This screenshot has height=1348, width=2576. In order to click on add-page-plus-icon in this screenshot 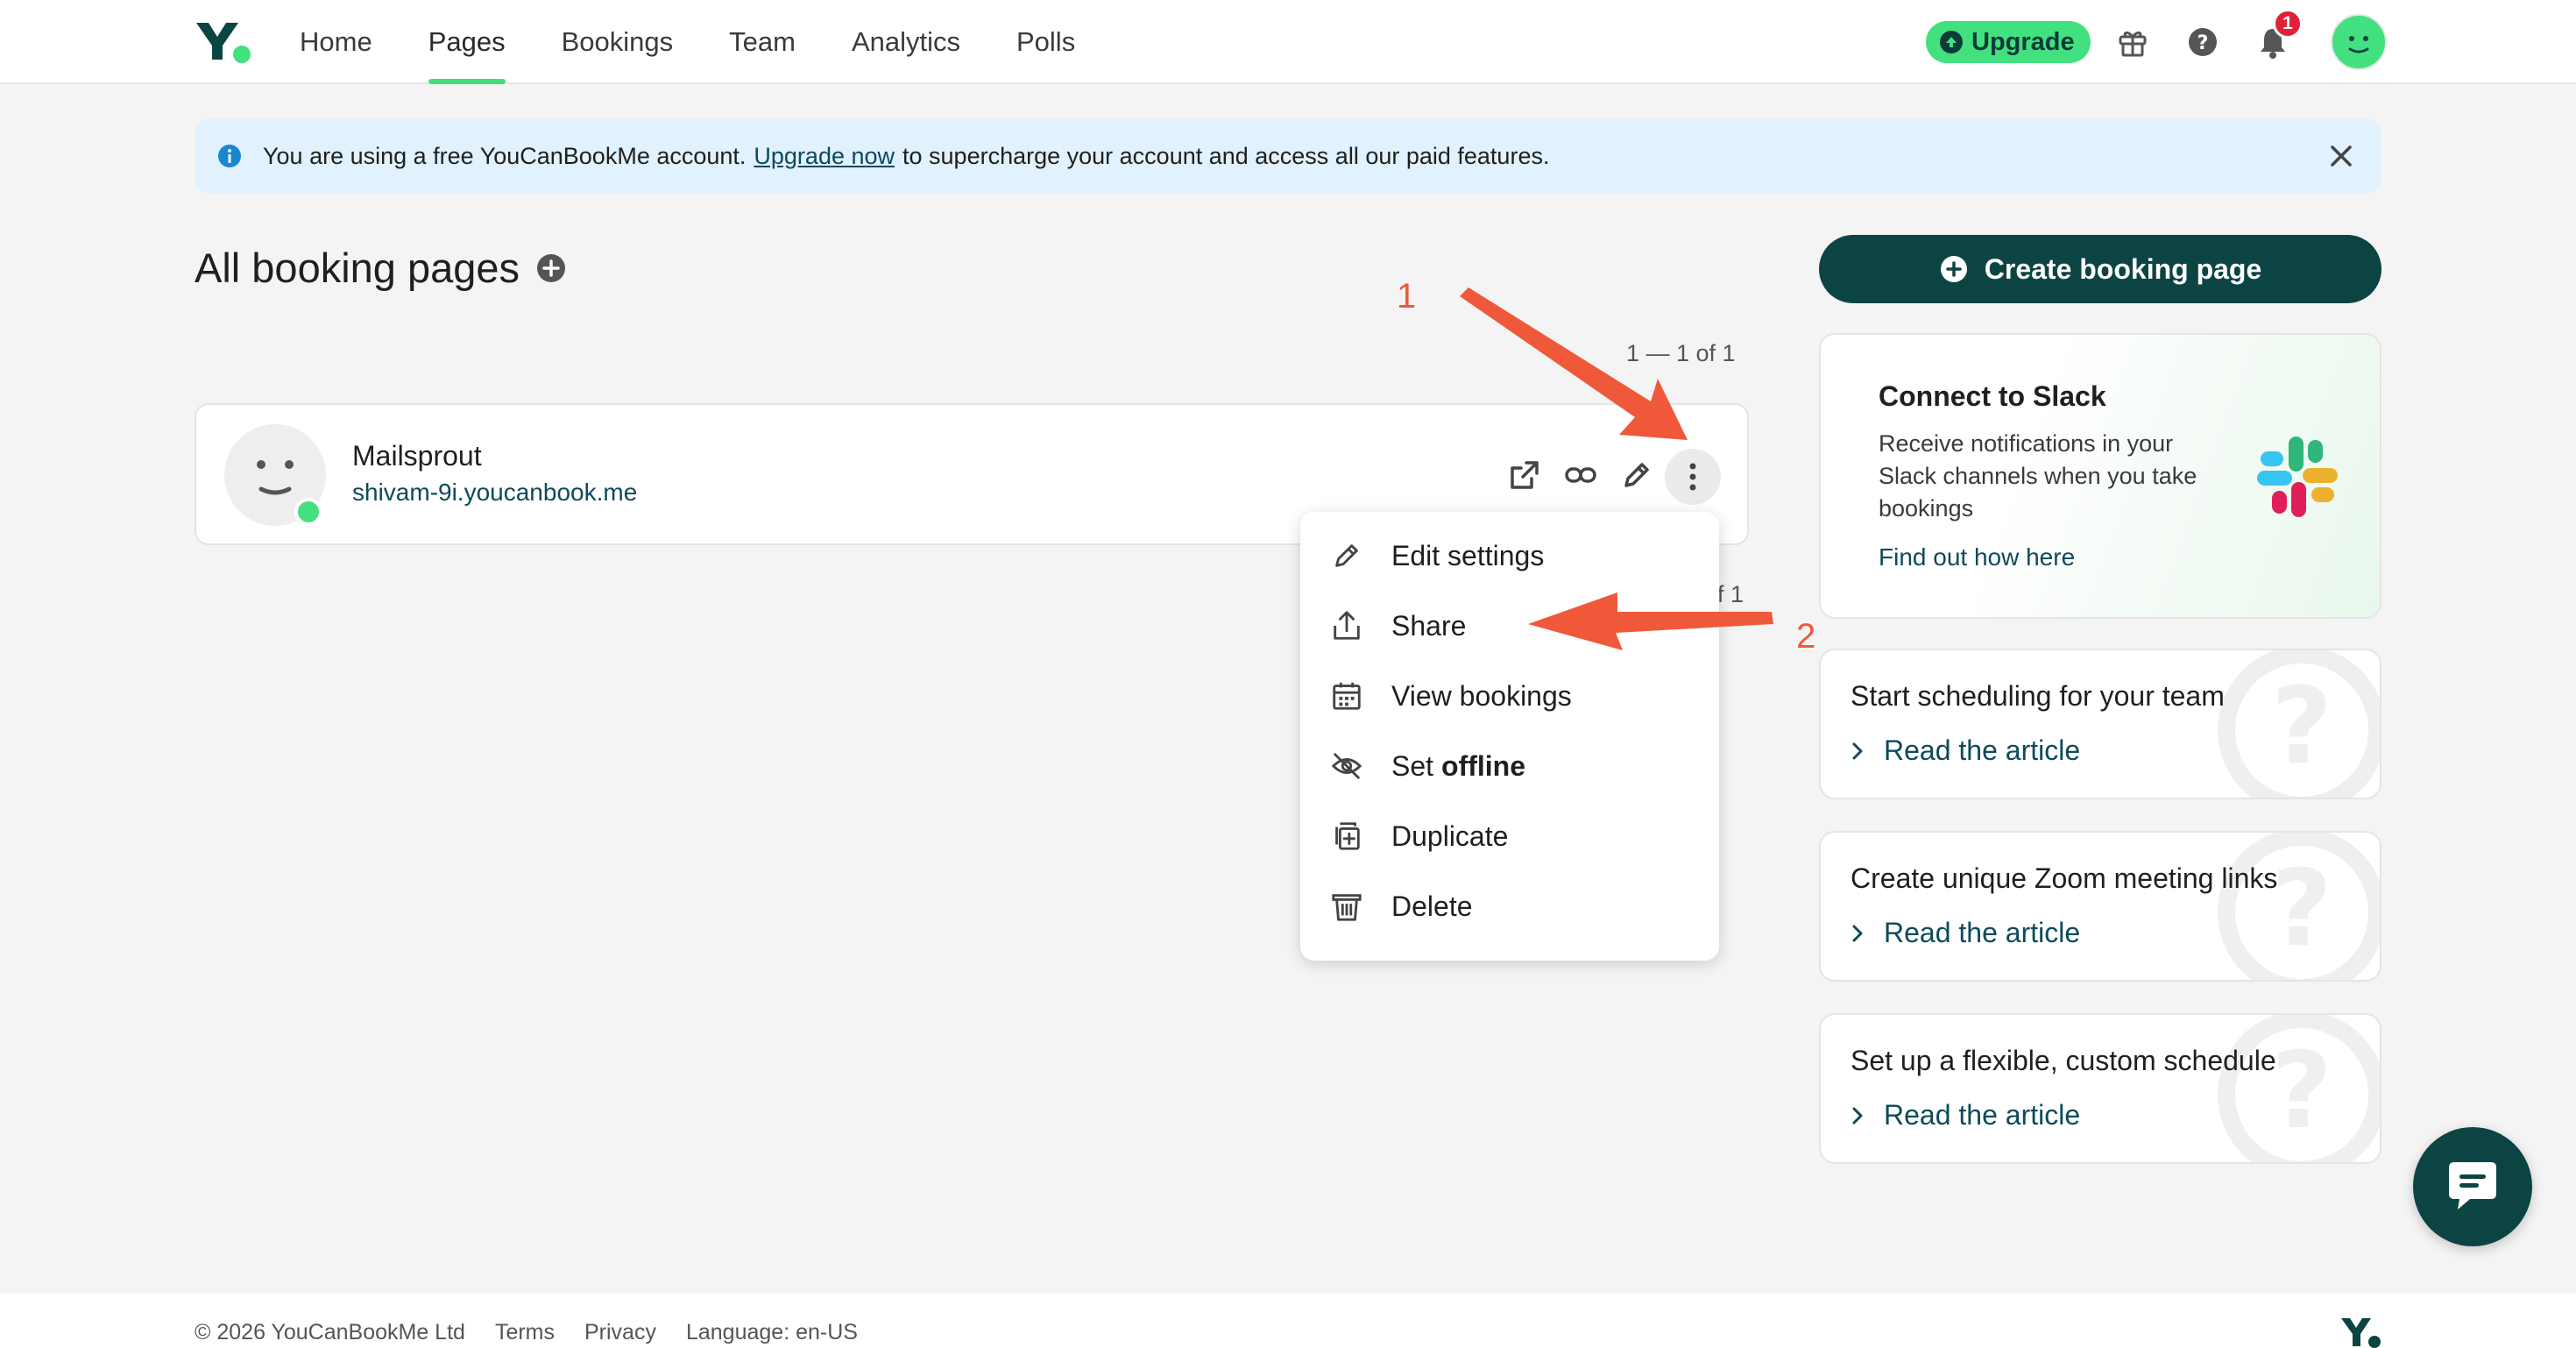, I will do `click(551, 268)`.